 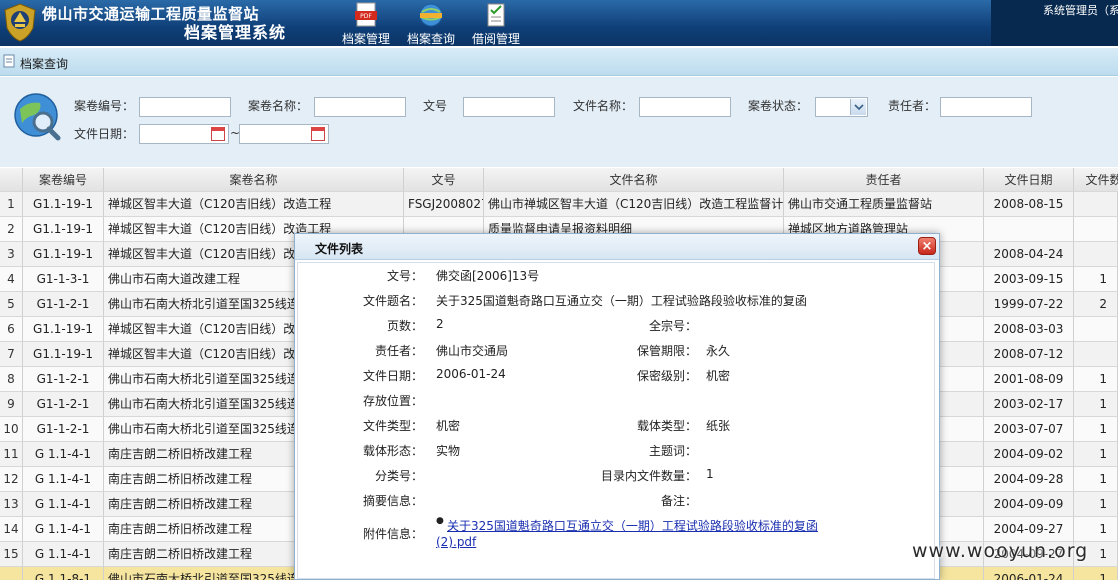 I want to click on doc-no-value: 佛交函[2006]13号, so click(x=488, y=276).